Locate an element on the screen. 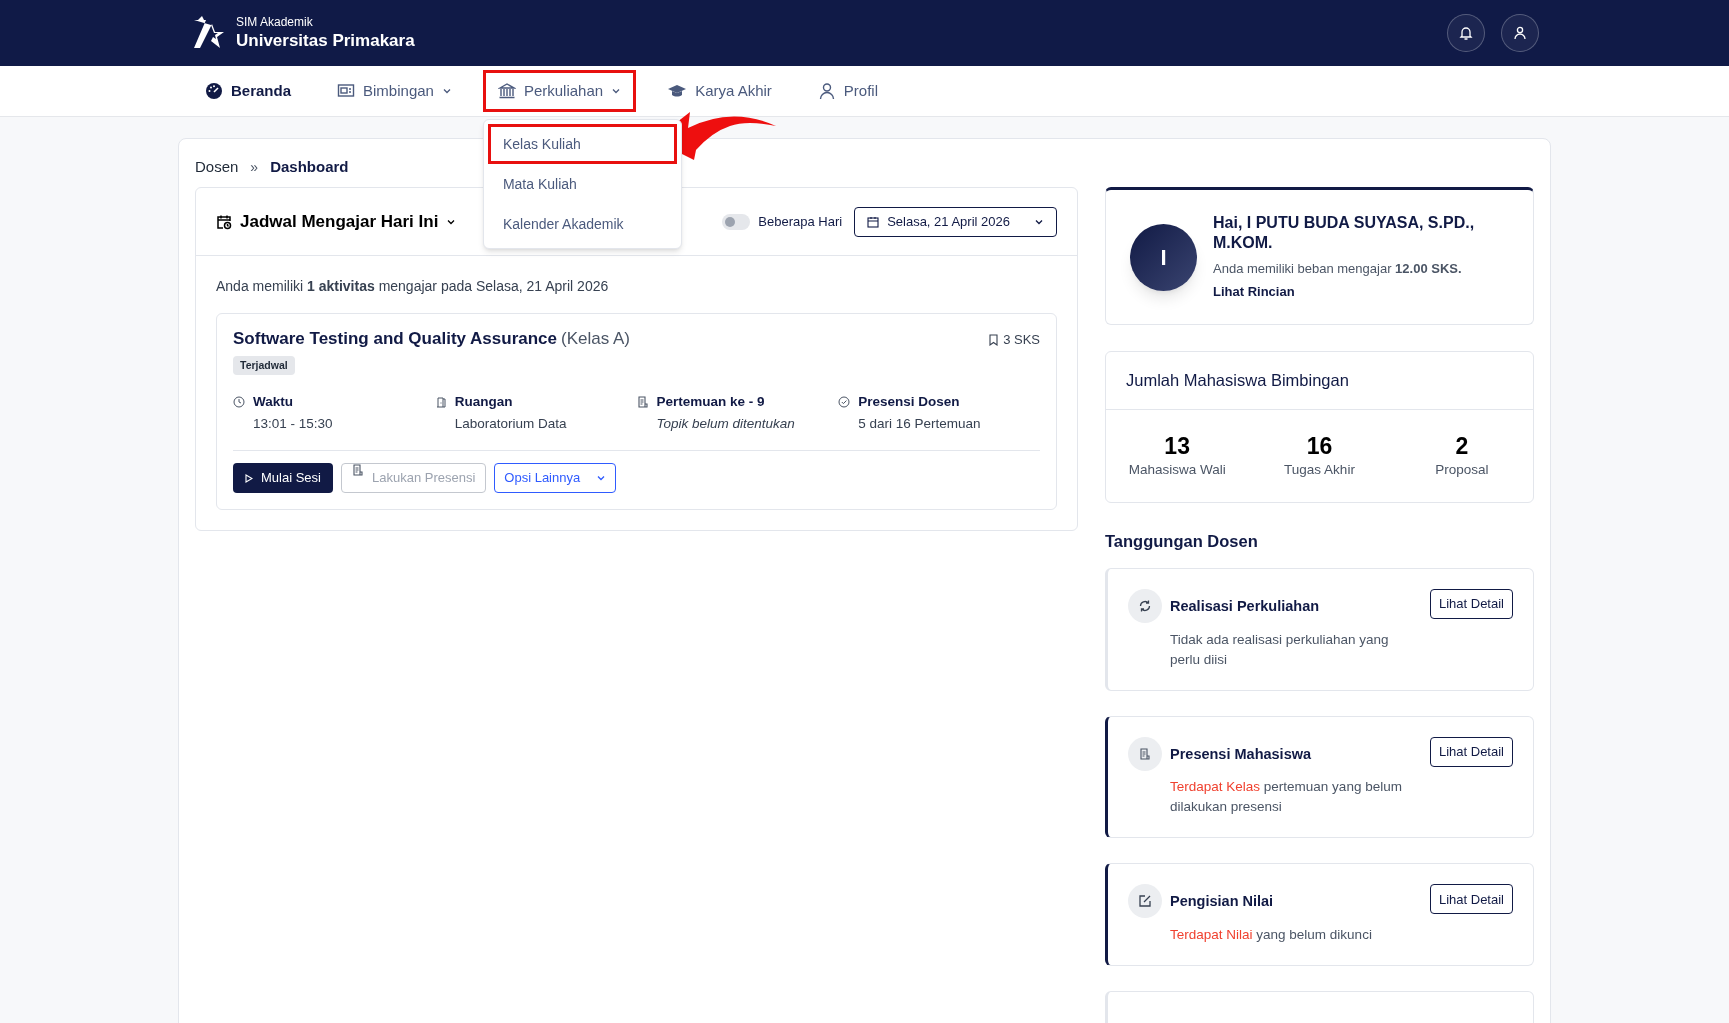 The width and height of the screenshot is (1729, 1023). card-title: Jumlah Mahasiswa Bimbingan is located at coordinates (1237, 381).